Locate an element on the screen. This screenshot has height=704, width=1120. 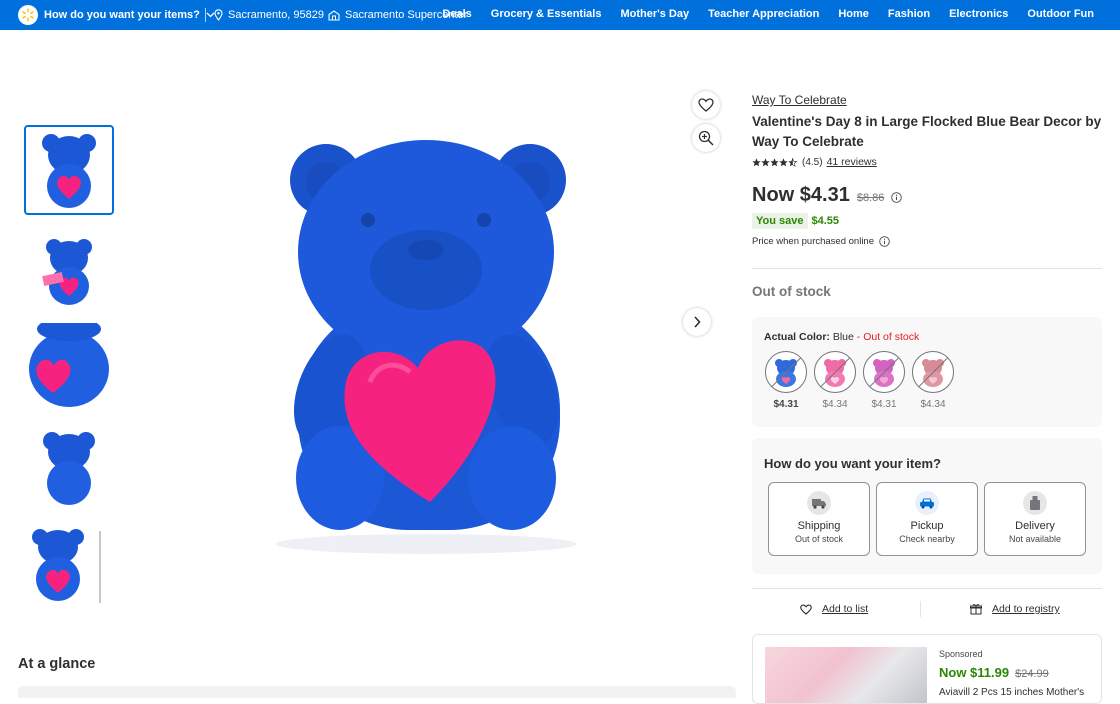
fulfillment-option-label: Delivery is located at coordinates (1035, 526).